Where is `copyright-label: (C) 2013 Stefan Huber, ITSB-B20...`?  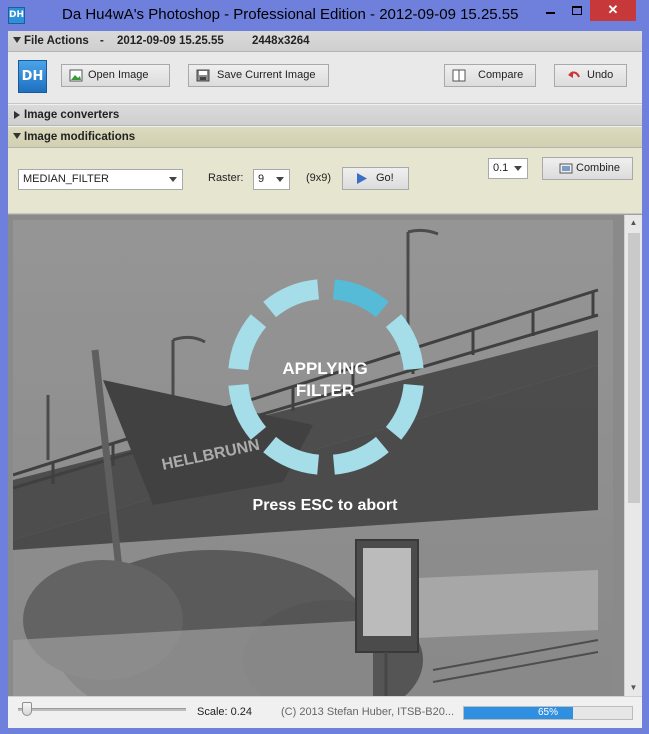 copyright-label: (C) 2013 Stefan Huber, ITSB-B20... is located at coordinates (368, 712).